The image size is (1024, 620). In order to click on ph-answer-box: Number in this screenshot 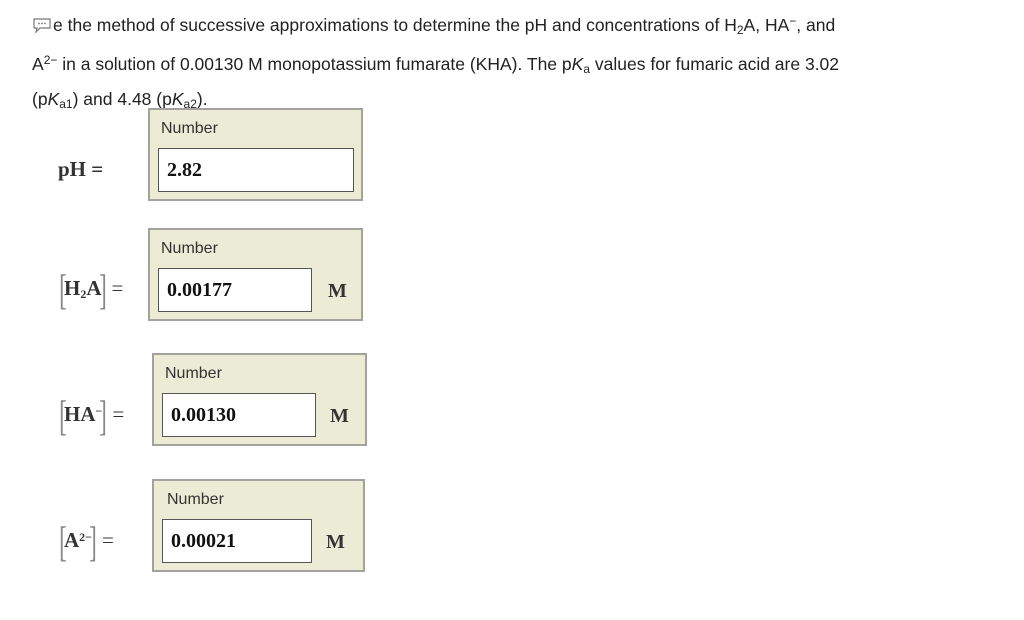, I will do `click(255, 154)`.